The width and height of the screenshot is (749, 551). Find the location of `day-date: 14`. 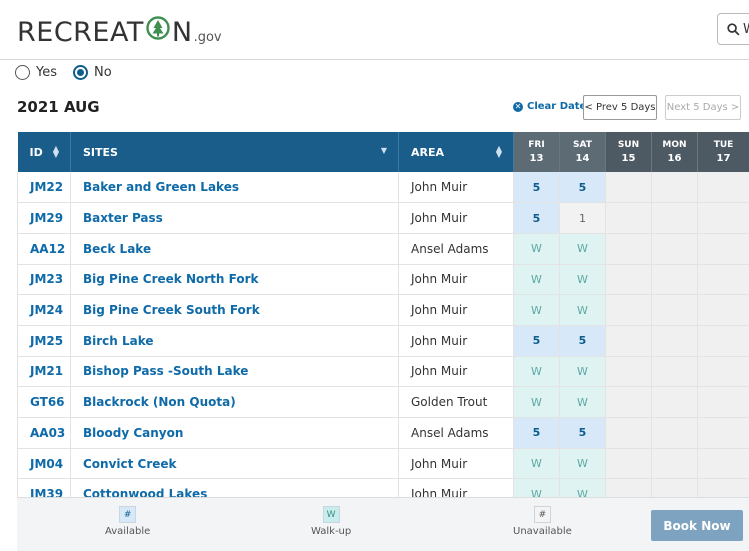

day-date: 14 is located at coordinates (582, 158).